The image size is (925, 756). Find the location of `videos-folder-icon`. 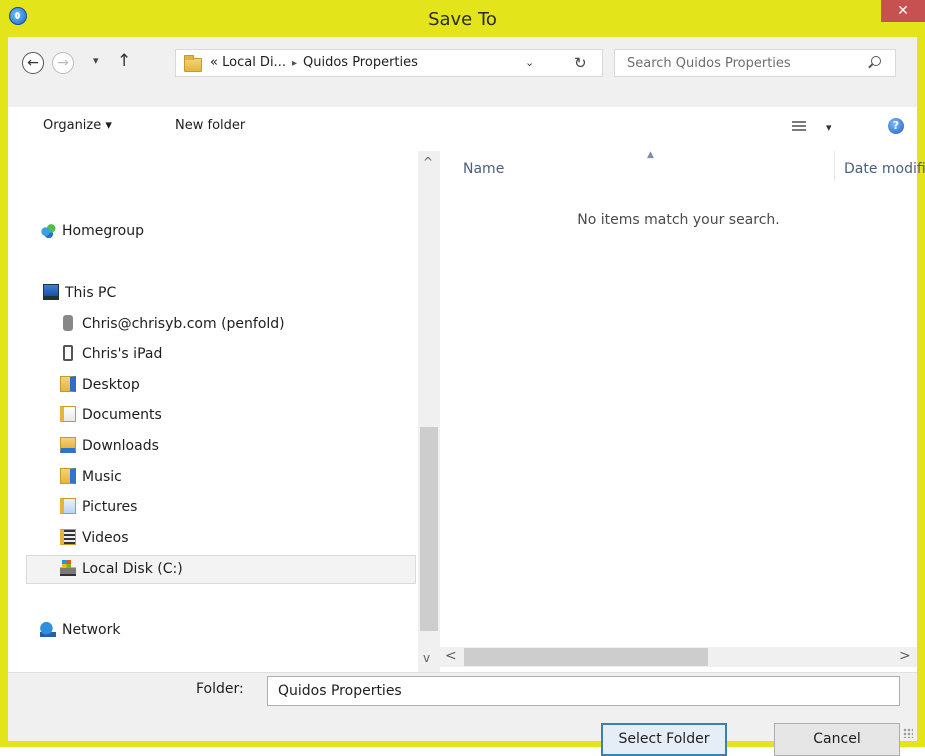

videos-folder-icon is located at coordinates (68, 537).